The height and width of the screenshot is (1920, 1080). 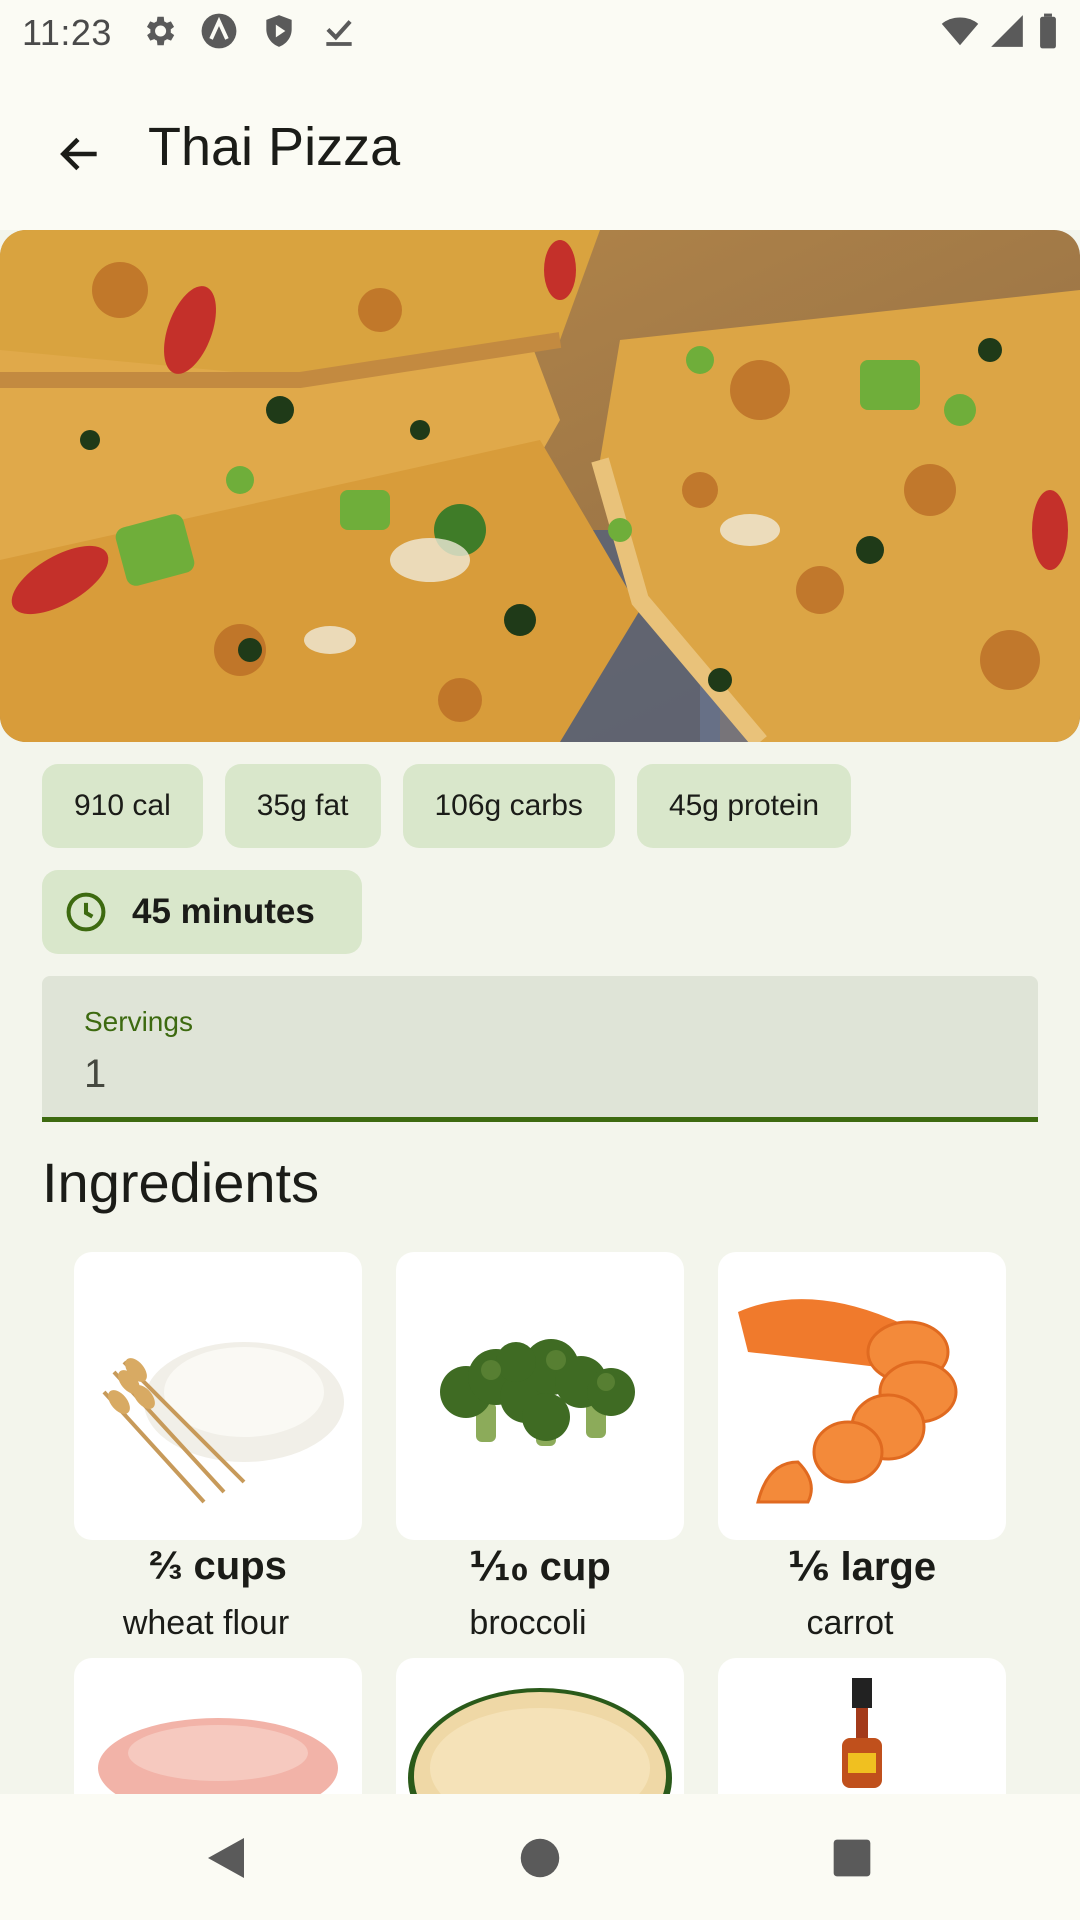 What do you see at coordinates (138, 1021) in the screenshot?
I see `servings-label: Servings` at bounding box center [138, 1021].